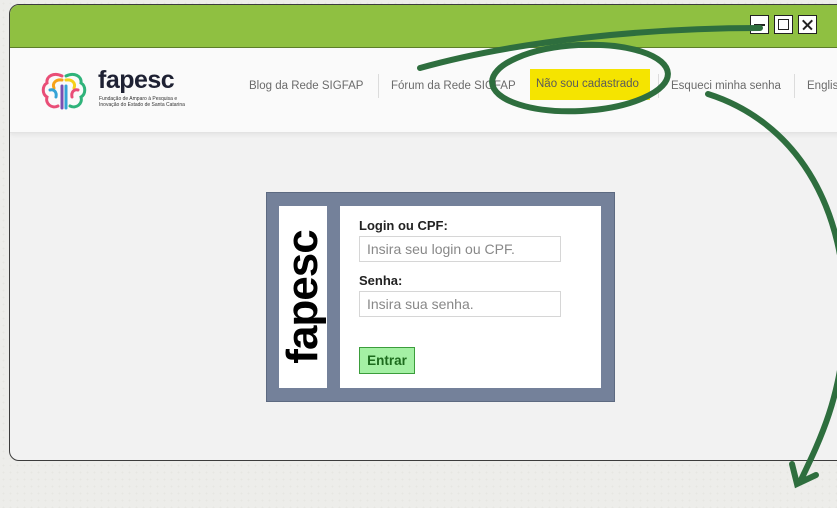 This screenshot has width=837, height=508. I want to click on nav-link-forgot-password: Esqueci minha senha, so click(726, 90).